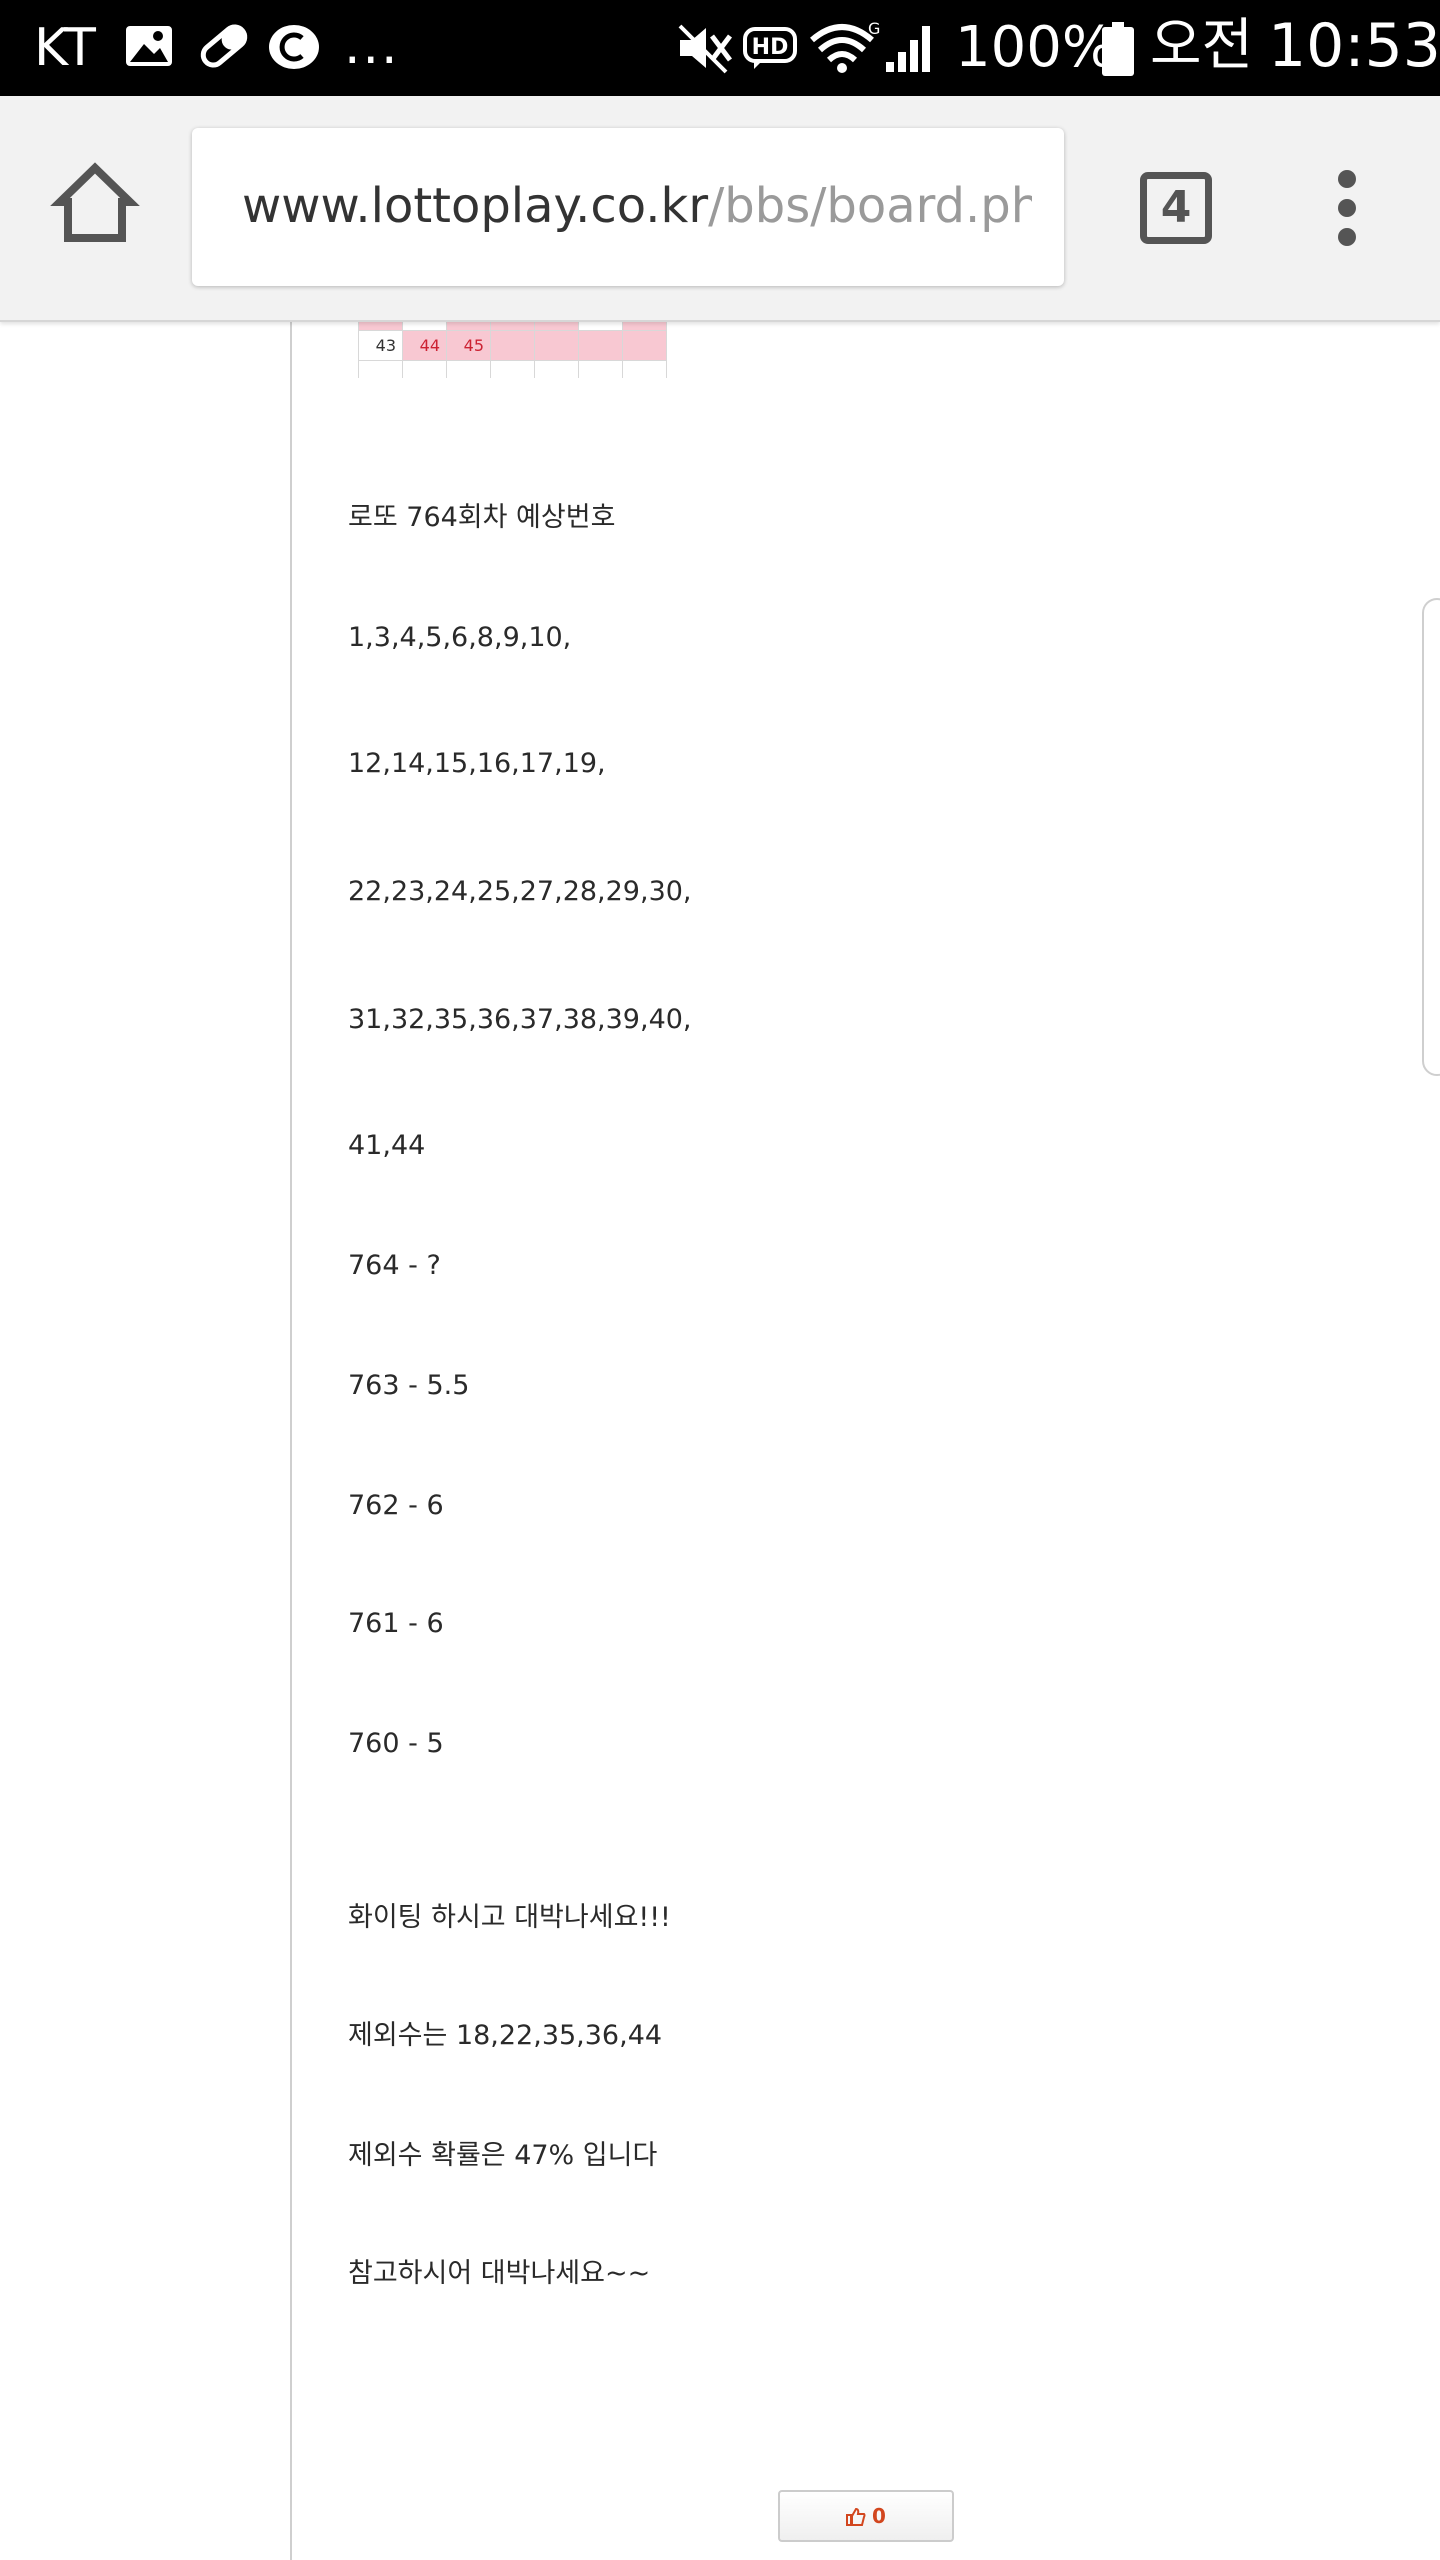  I want to click on scrollbar, so click(1431, 837).